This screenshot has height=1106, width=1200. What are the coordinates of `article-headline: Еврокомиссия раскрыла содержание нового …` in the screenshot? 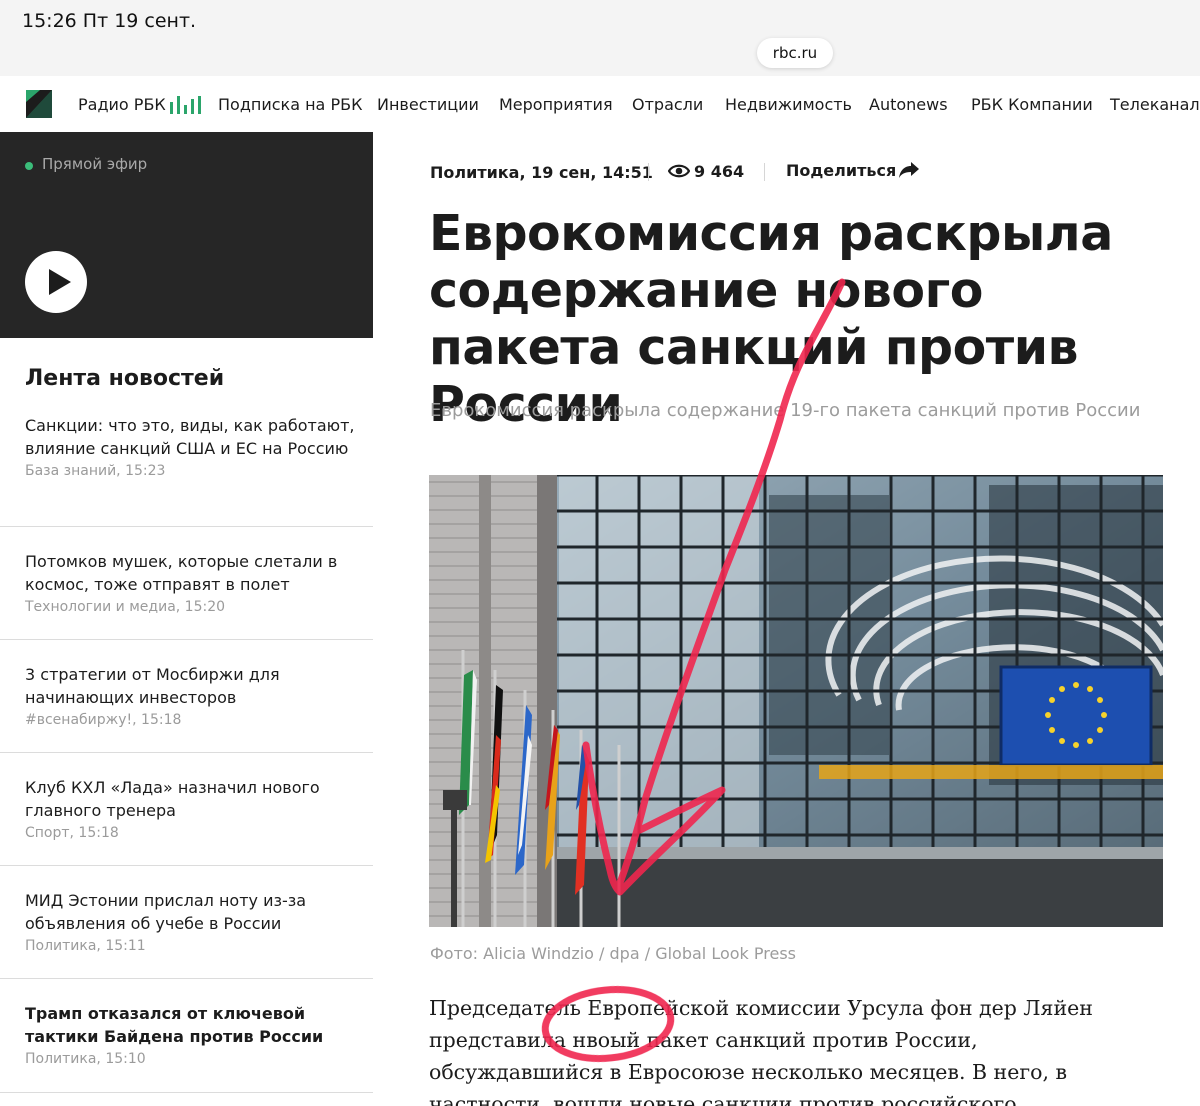 It's located at (771, 319).